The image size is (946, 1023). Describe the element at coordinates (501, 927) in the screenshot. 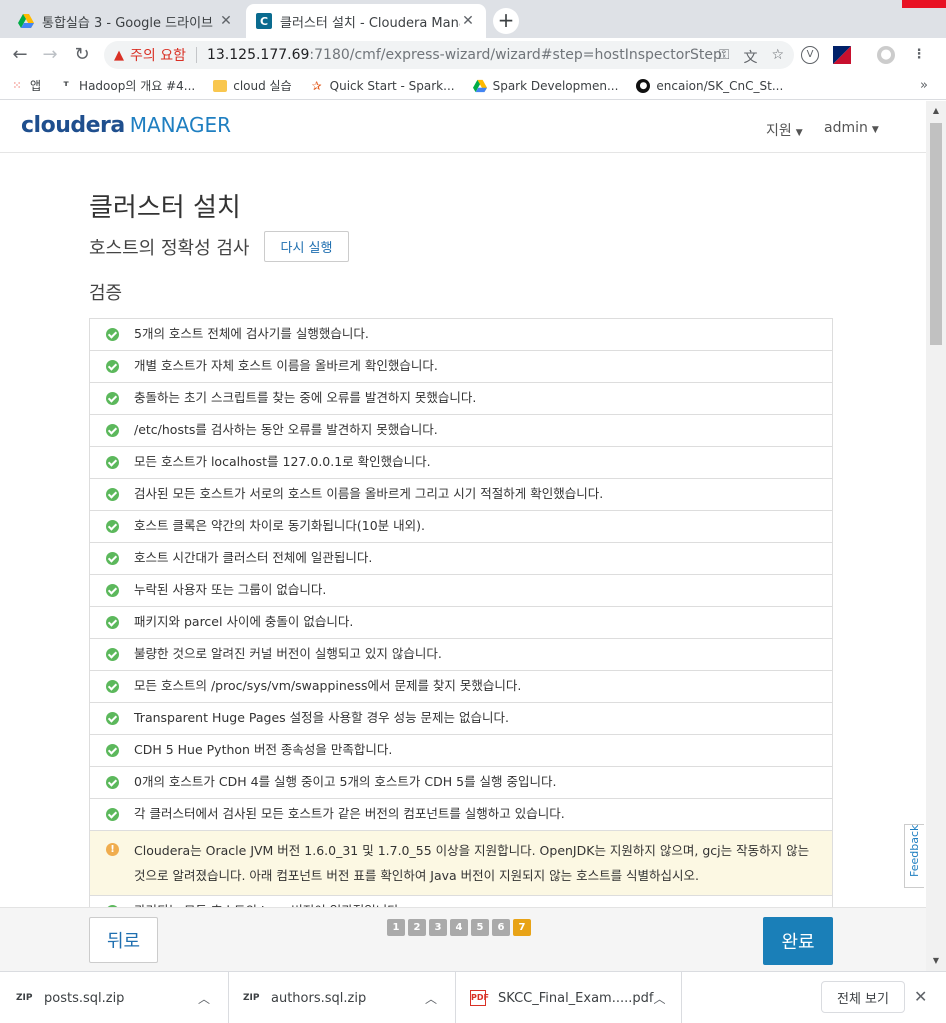

I see `step-6: 6` at that location.